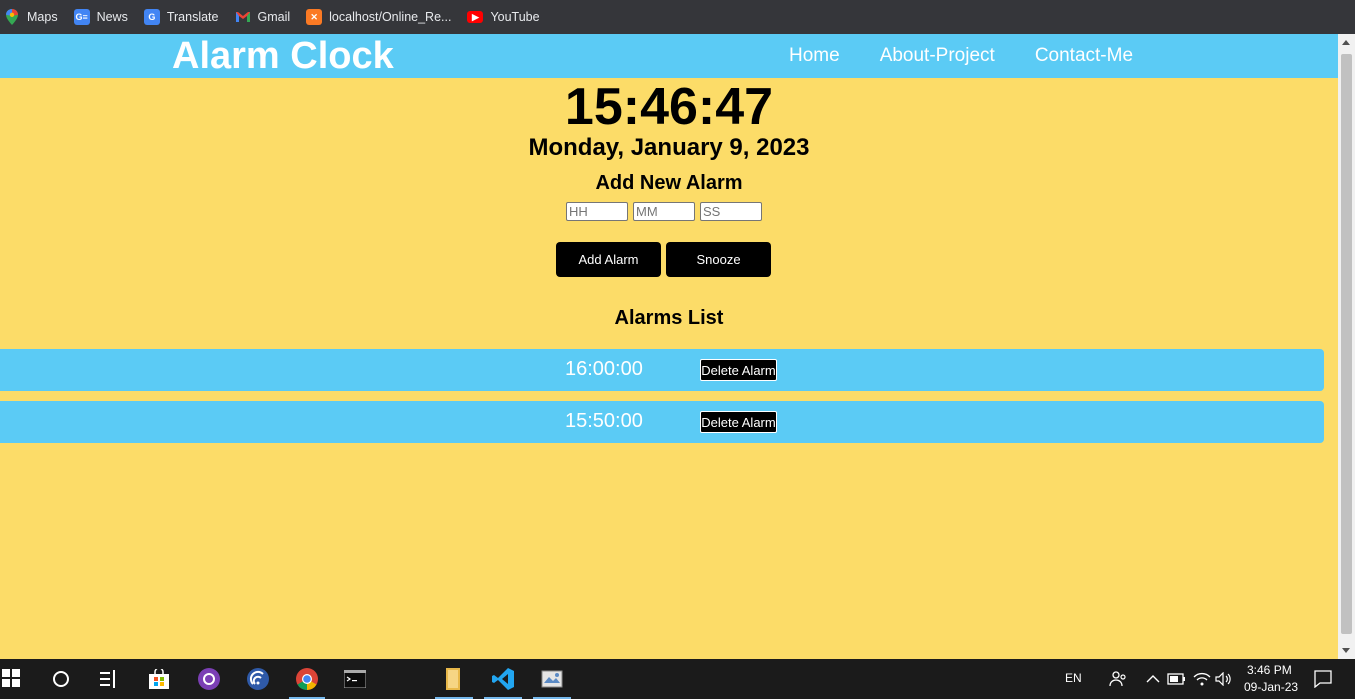 The image size is (1355, 699). I want to click on nav-link-contact-me: Contact-Me, so click(1084, 56).